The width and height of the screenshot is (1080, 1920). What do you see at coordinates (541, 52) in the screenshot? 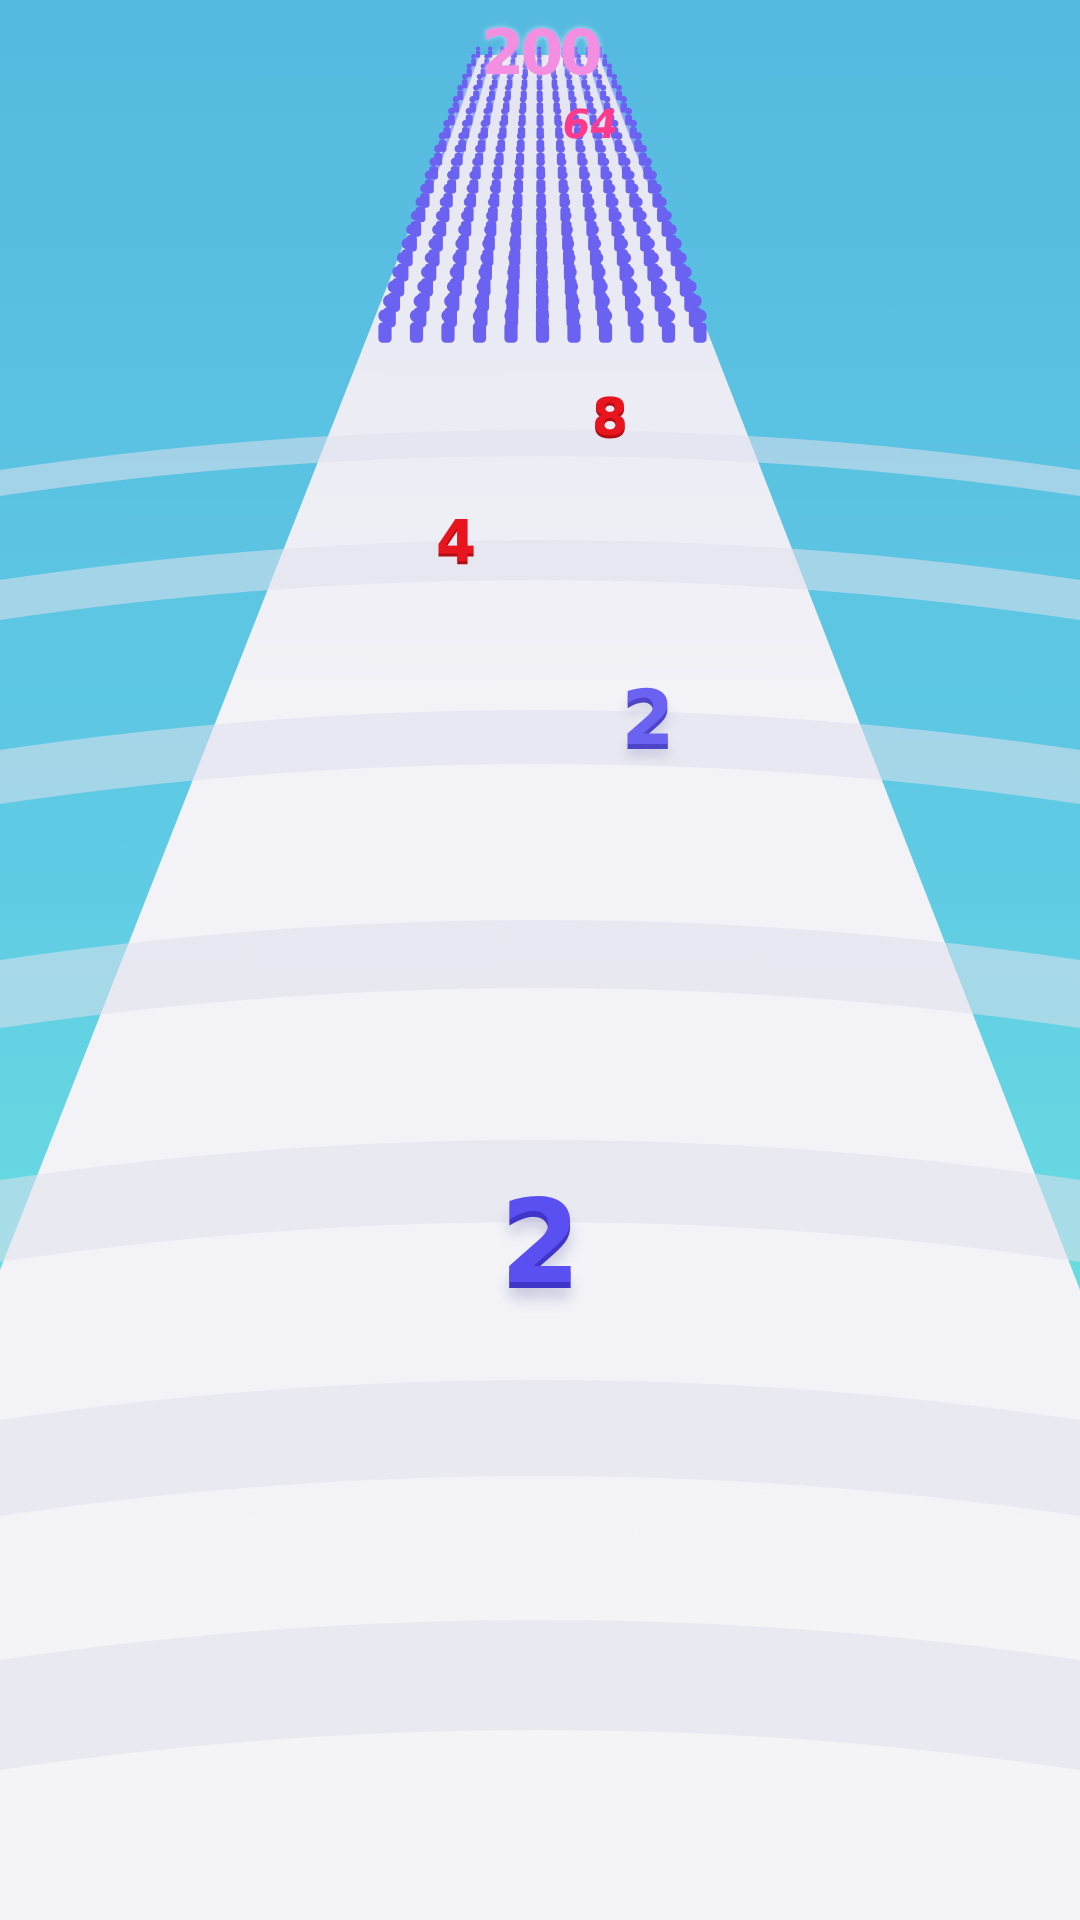
I see `target-count-label: 200` at bounding box center [541, 52].